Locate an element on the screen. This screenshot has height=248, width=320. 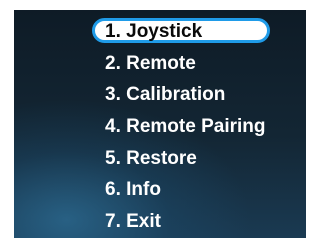
menu-item-exit: 7. Exit is located at coordinates (182, 224).